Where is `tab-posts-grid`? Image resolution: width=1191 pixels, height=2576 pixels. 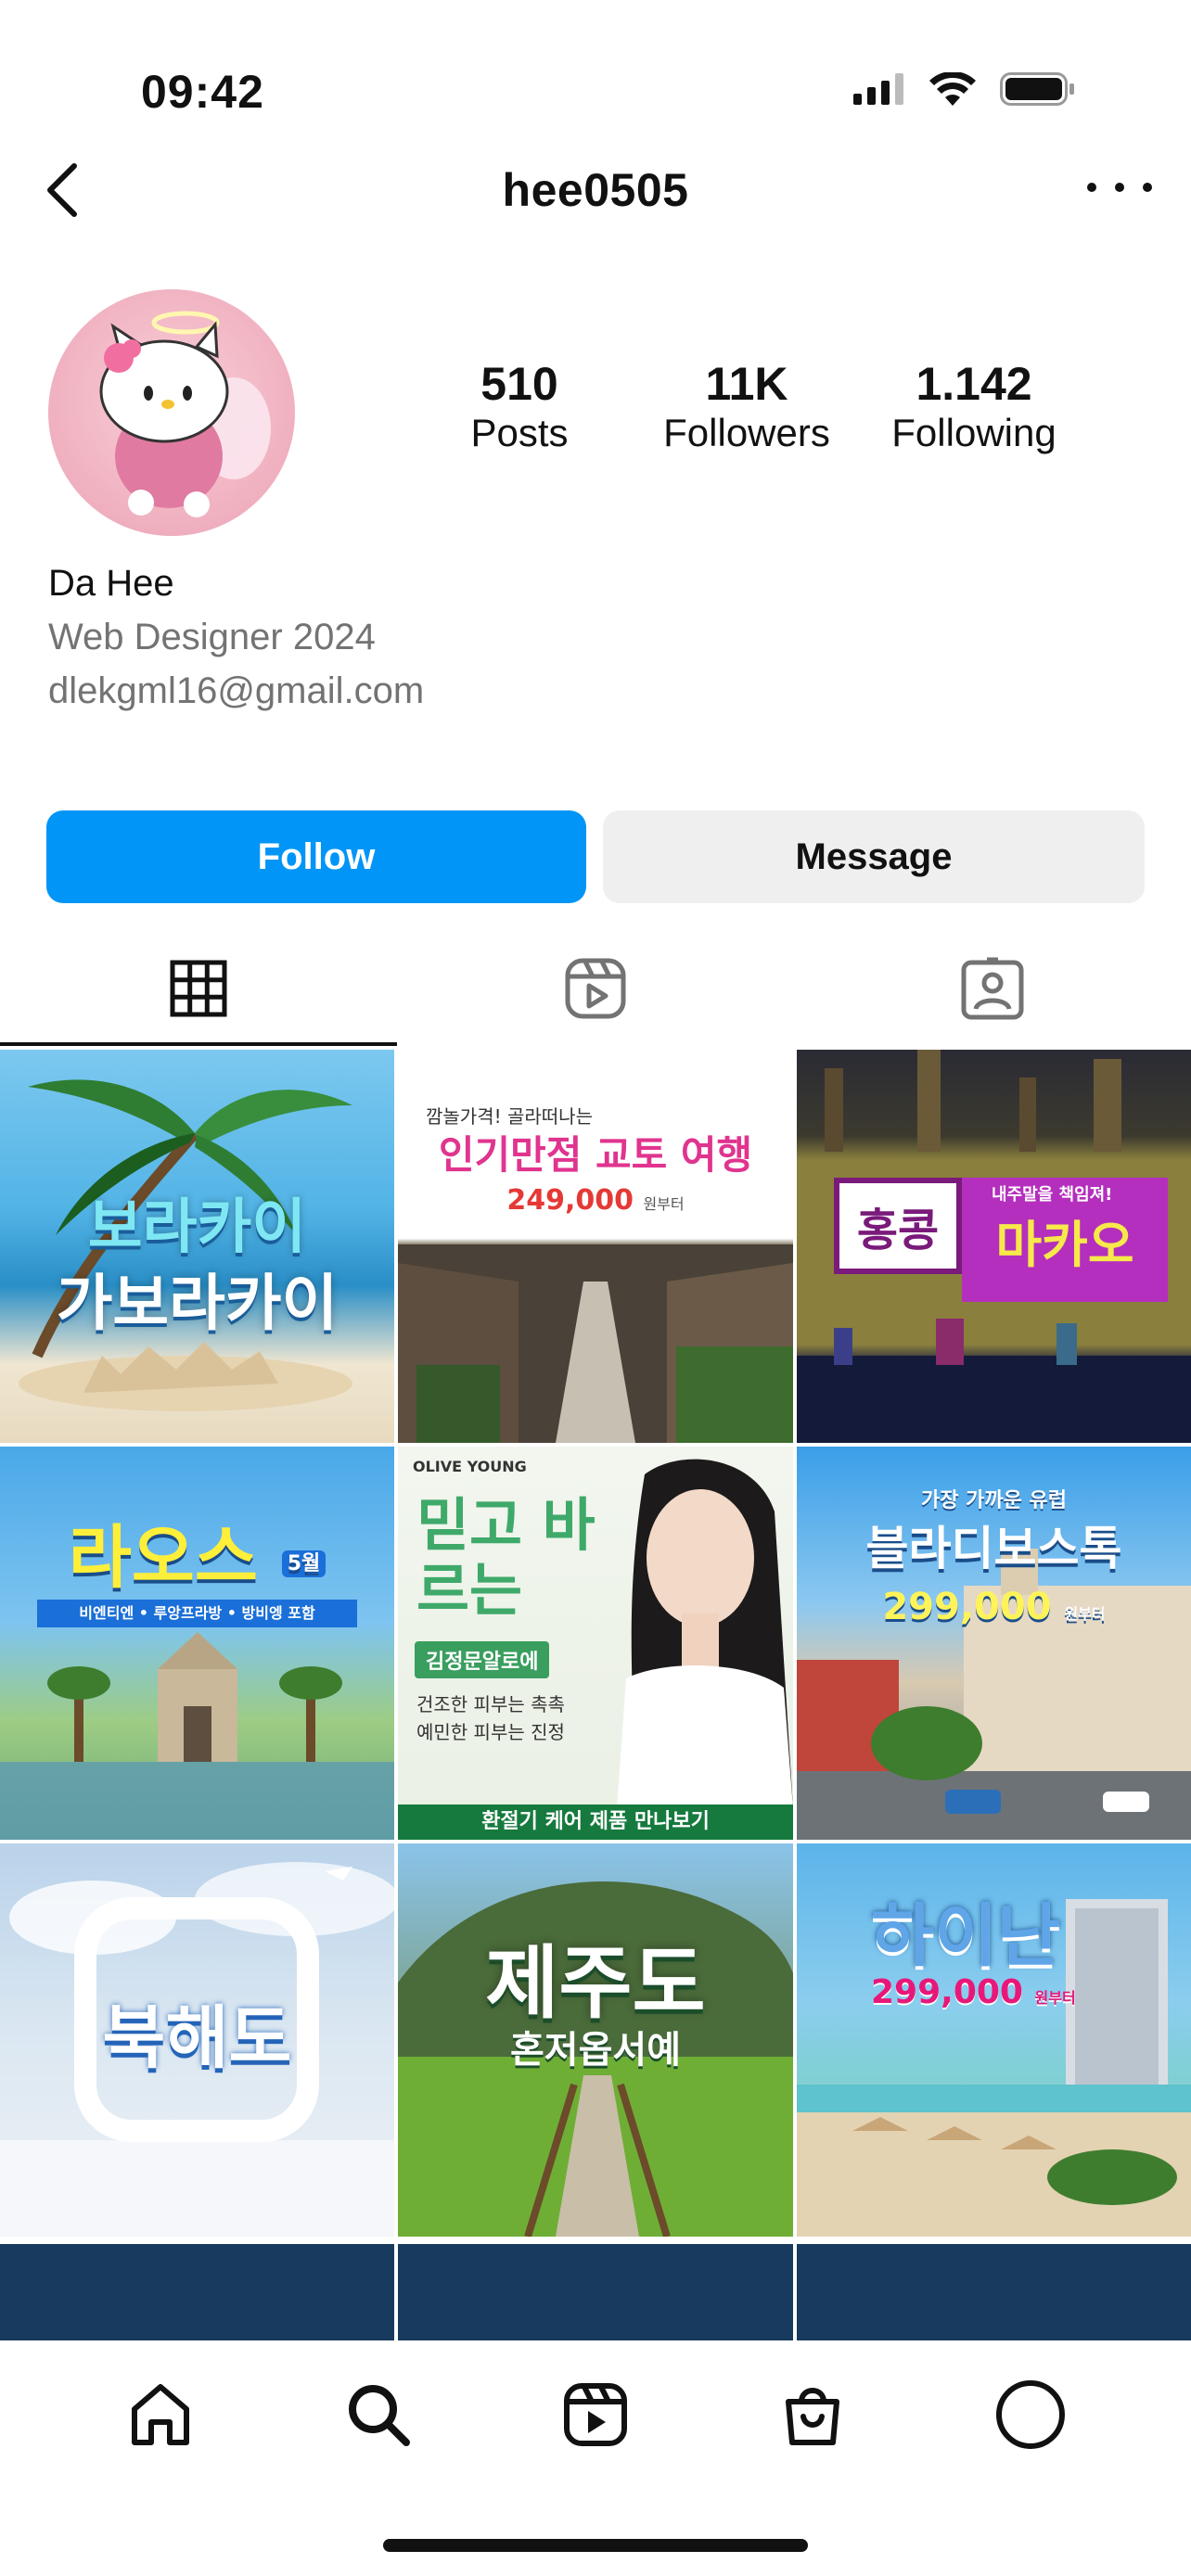
tab-posts-grid is located at coordinates (198, 989).